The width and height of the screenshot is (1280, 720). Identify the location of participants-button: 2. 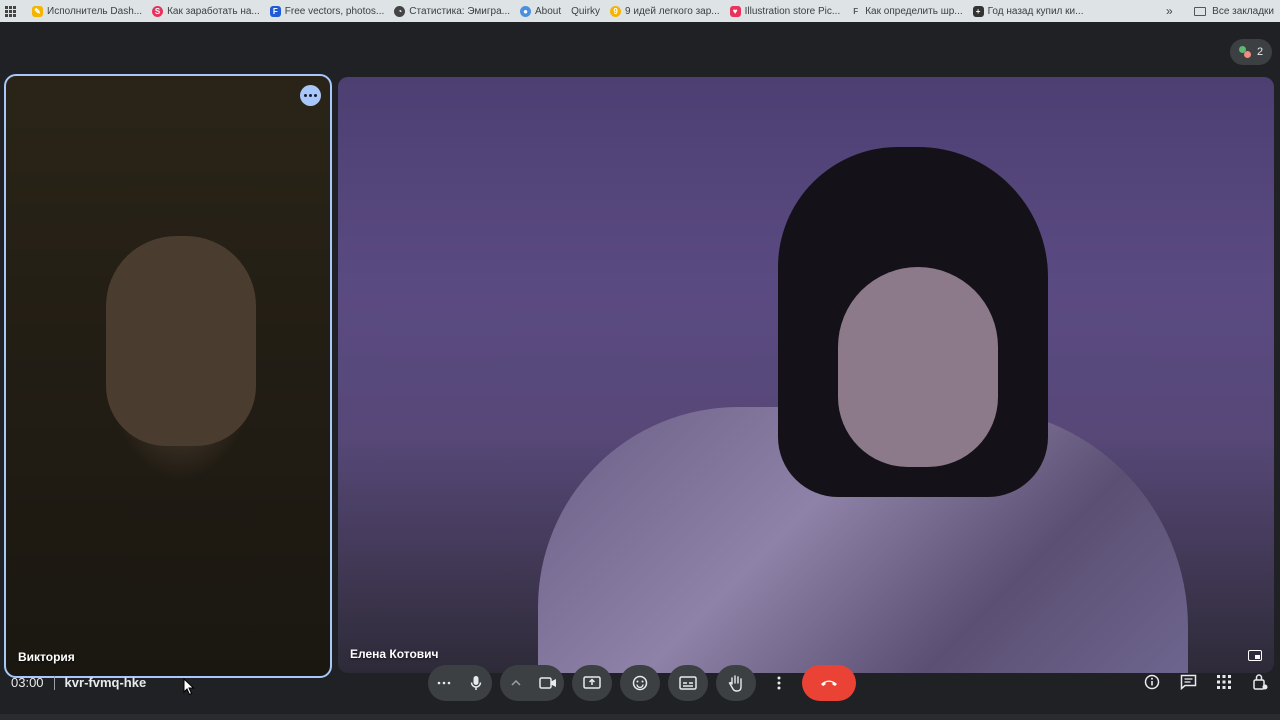
(1251, 52).